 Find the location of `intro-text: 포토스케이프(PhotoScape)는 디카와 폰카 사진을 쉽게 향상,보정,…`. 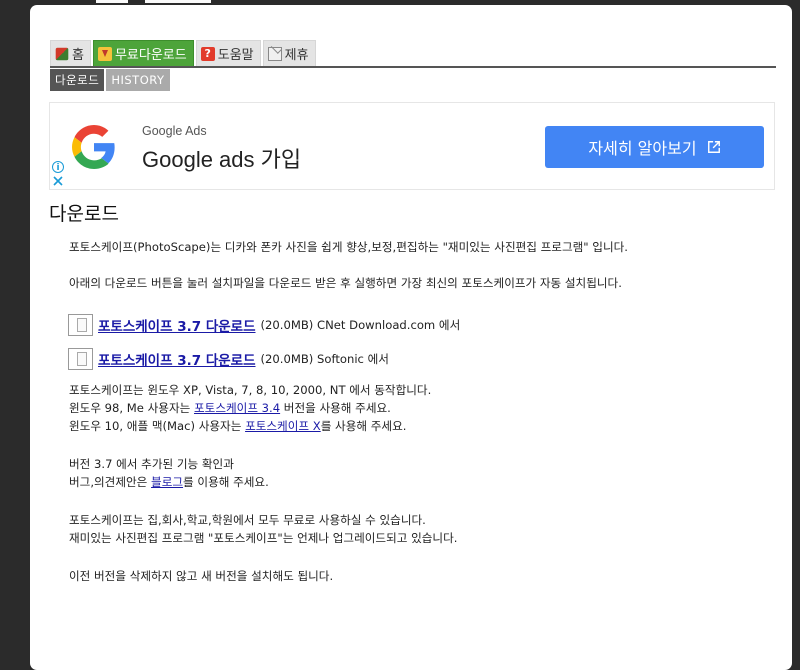

intro-text: 포토스케이프(PhotoScape)는 디카와 폰카 사진을 쉽게 향상,보정,… is located at coordinates (348, 247).